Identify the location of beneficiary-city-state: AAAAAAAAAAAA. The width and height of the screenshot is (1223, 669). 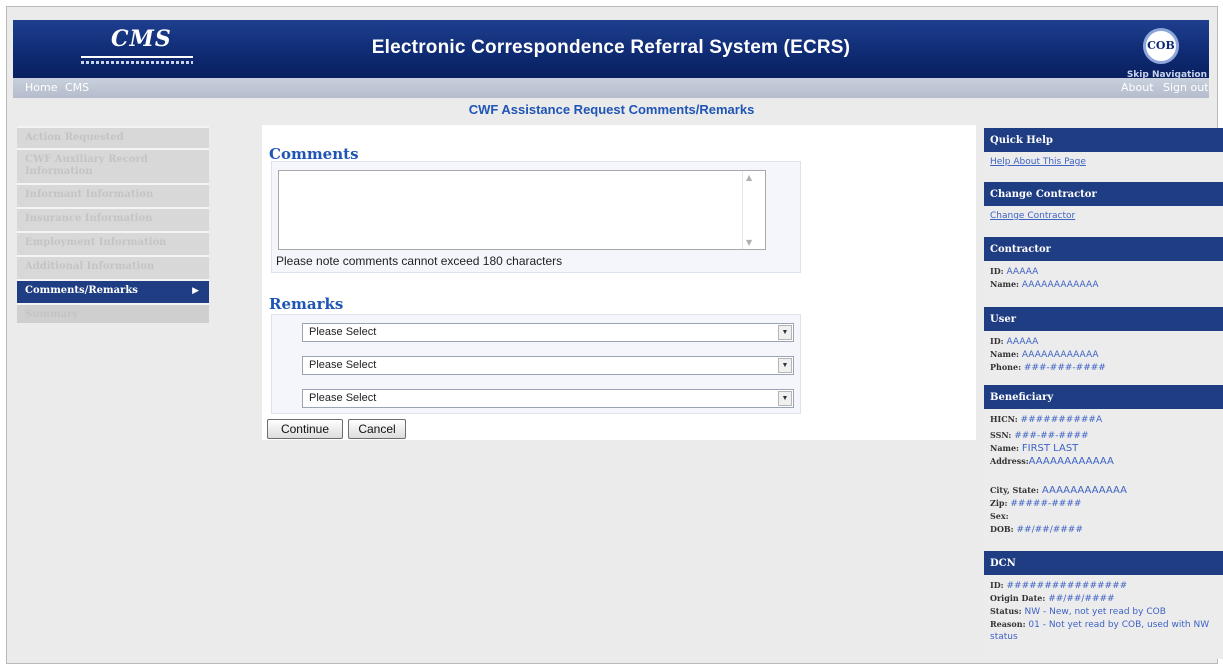
(1084, 490).